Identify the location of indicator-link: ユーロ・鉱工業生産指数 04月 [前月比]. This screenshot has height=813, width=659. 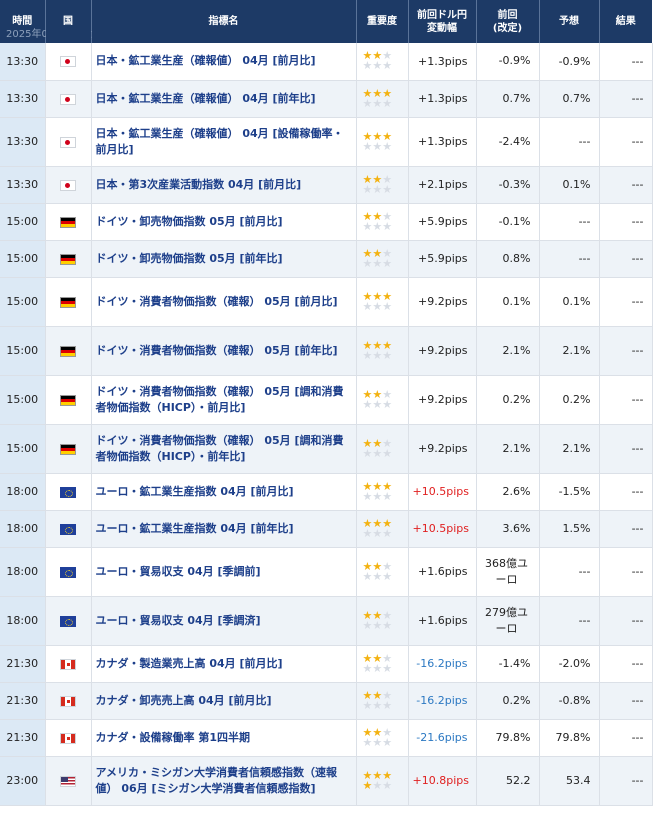
(224, 492).